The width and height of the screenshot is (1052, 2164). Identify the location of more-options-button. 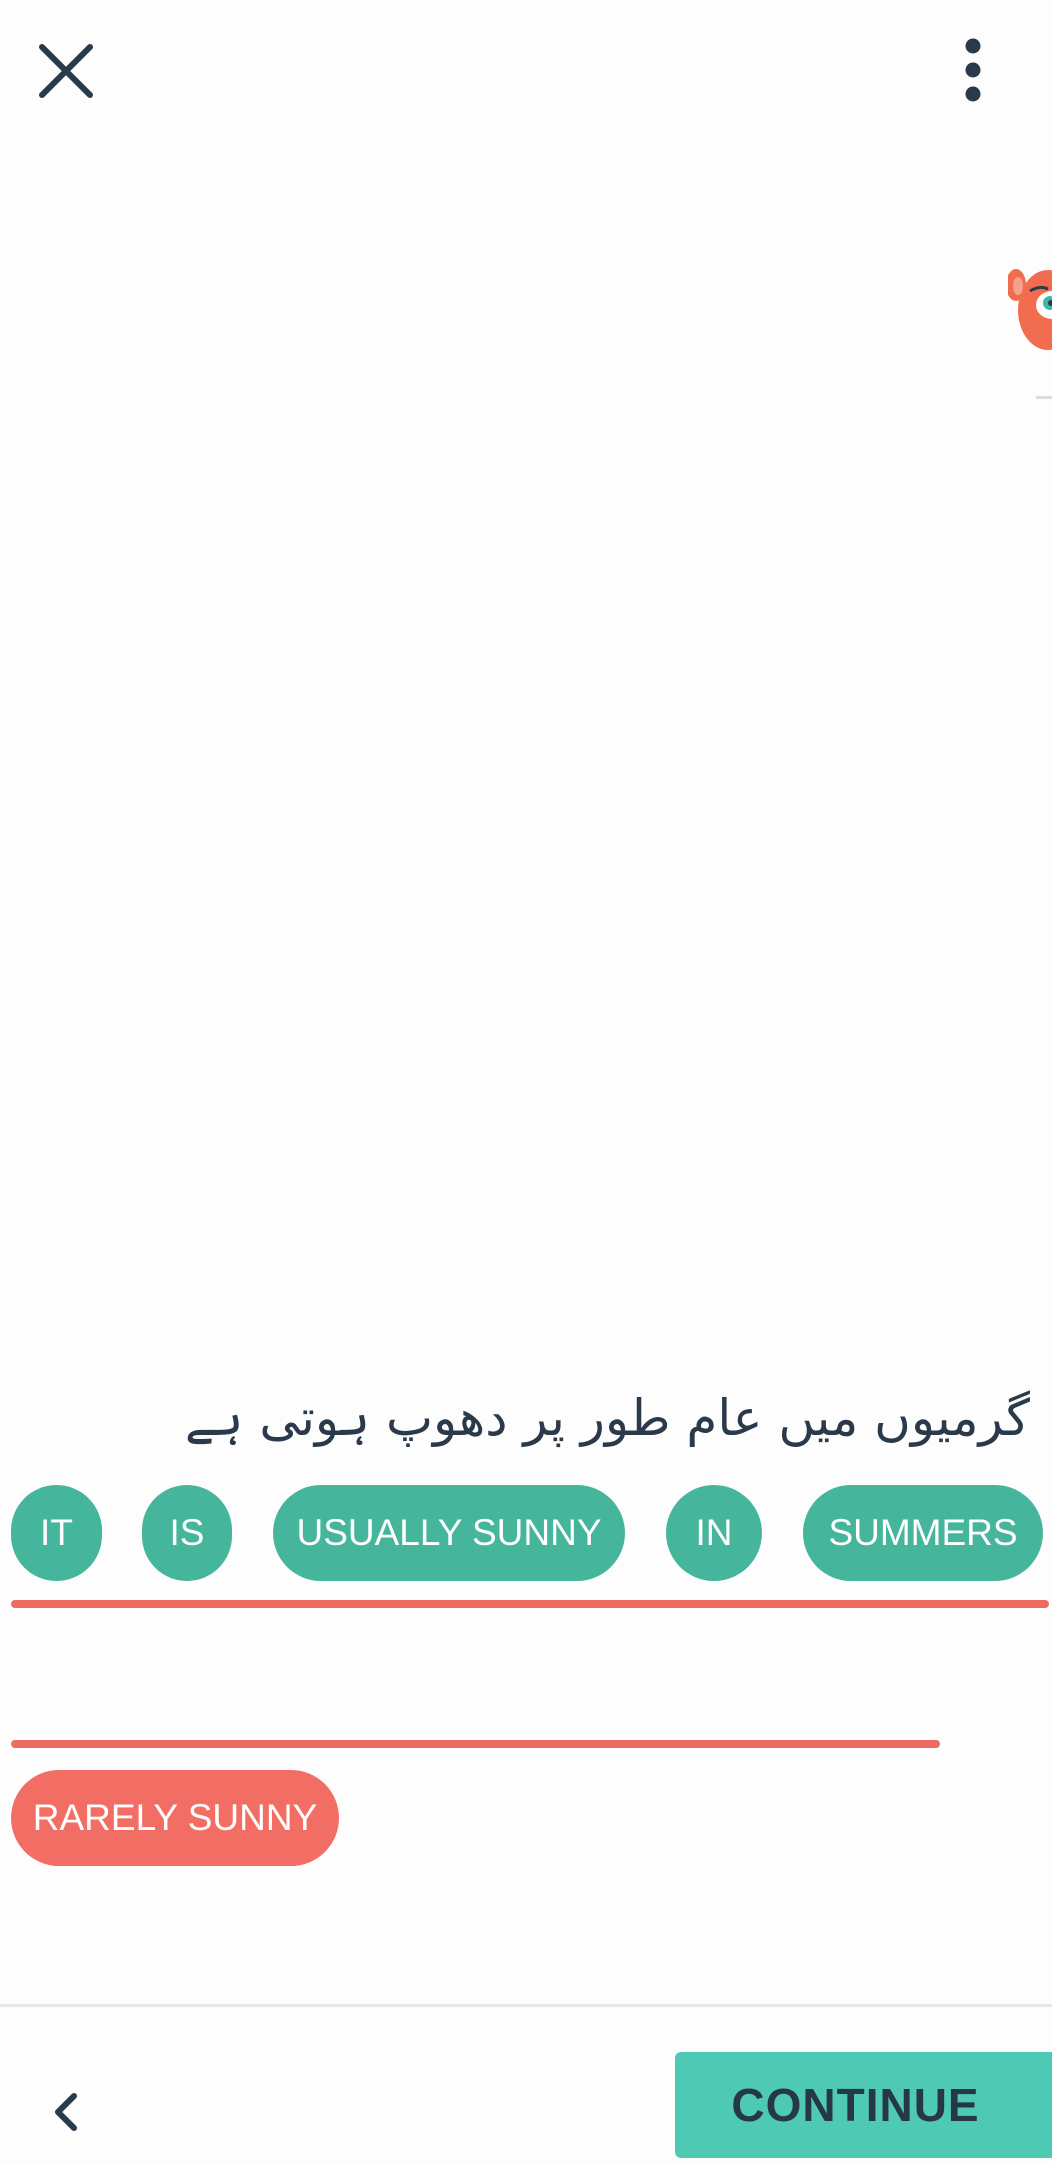
(973, 70).